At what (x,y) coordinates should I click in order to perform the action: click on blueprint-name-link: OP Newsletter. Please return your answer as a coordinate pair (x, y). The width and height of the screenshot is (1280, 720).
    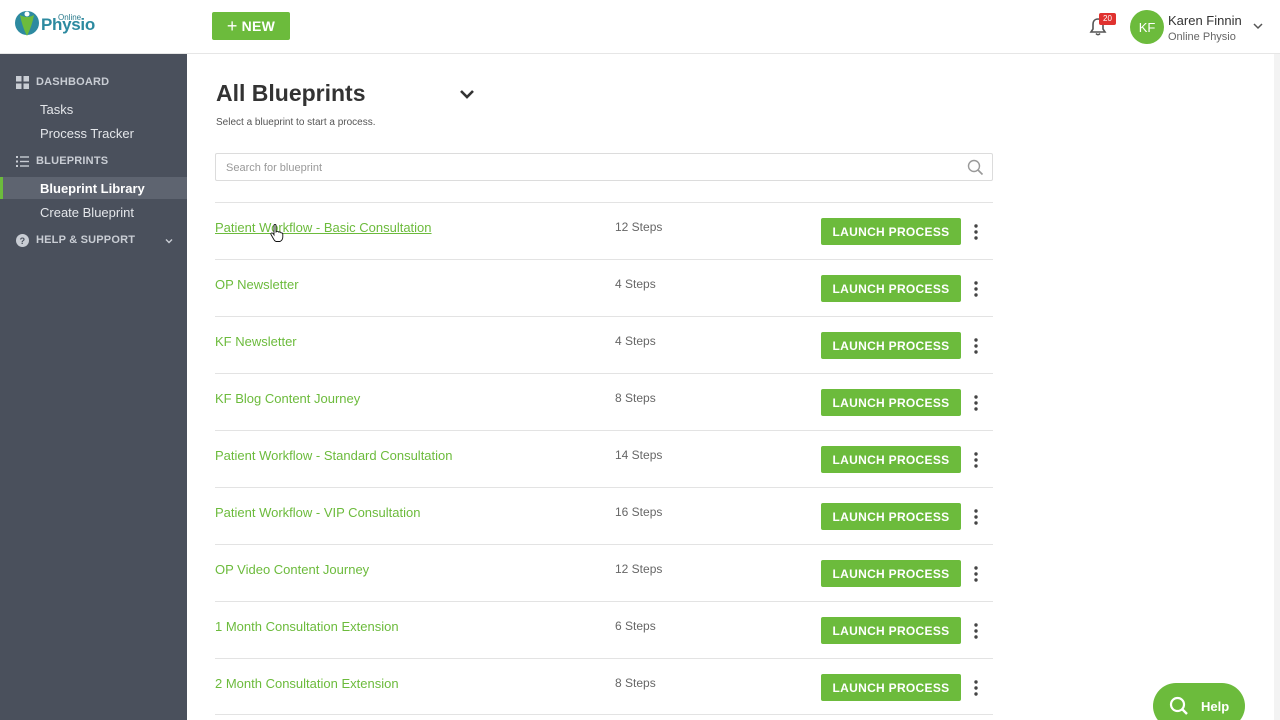
    Looking at the image, I should click on (257, 284).